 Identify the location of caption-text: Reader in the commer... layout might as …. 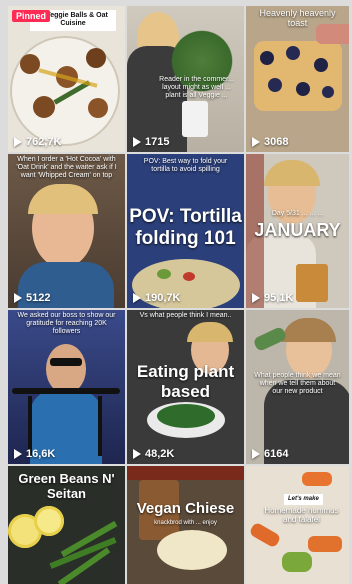
(196, 88).